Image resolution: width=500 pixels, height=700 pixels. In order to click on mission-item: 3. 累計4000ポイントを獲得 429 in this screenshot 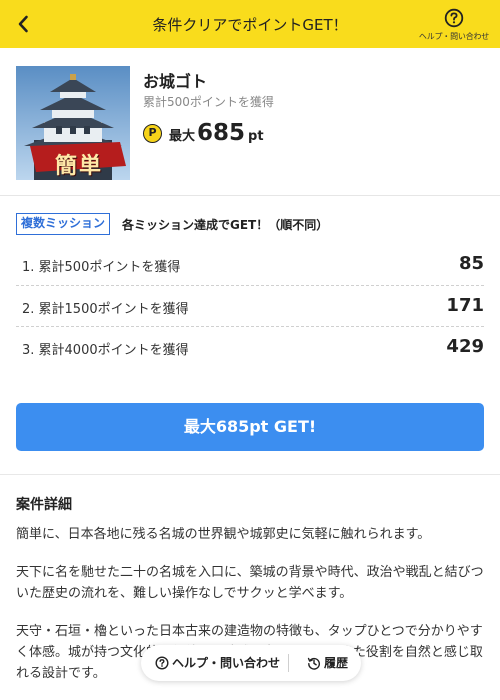, I will do `click(250, 347)`.